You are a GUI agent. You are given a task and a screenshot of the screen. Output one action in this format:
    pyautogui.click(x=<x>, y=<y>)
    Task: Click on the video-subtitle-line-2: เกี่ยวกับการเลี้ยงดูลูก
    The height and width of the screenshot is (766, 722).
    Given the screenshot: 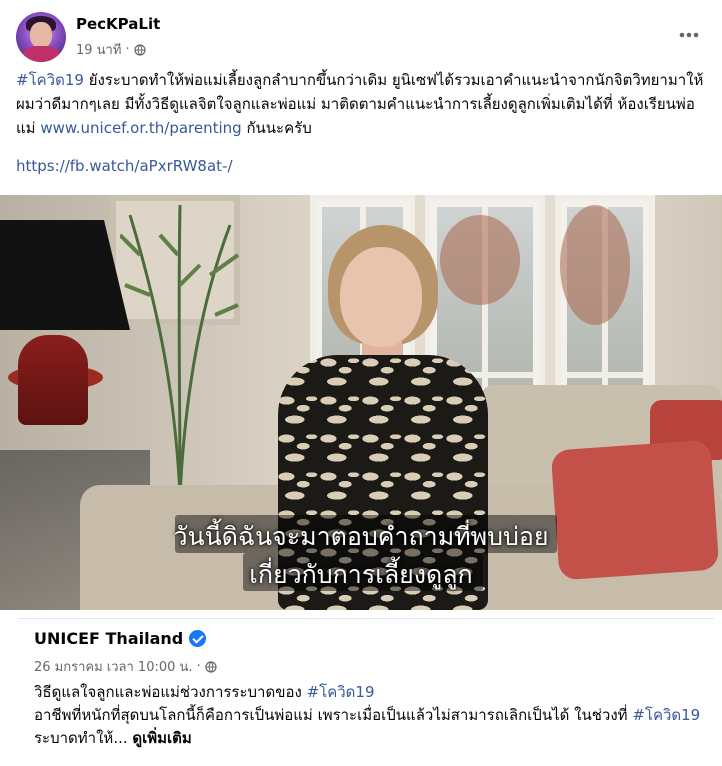 What is the action you would take?
    pyautogui.click(x=361, y=574)
    